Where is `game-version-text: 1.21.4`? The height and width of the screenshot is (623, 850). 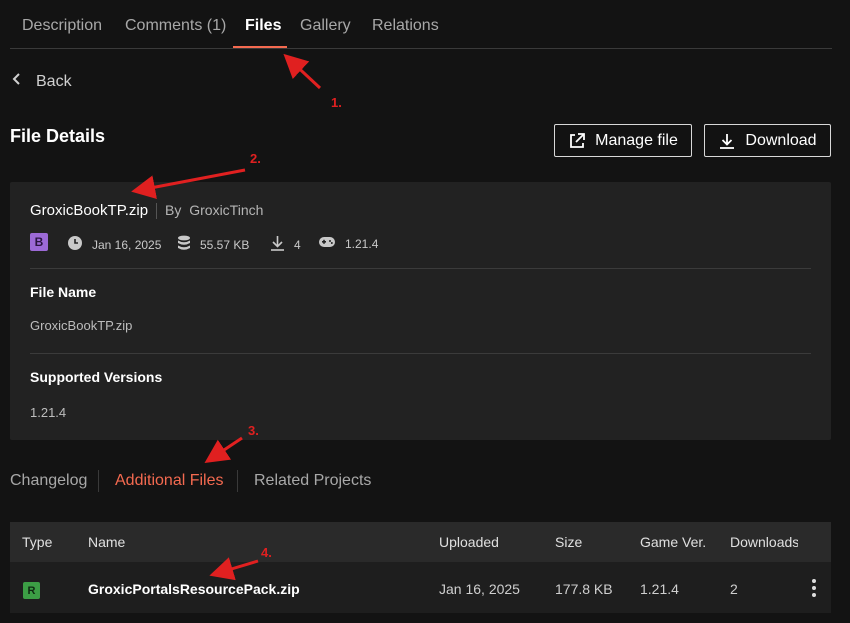 game-version-text: 1.21.4 is located at coordinates (362, 243).